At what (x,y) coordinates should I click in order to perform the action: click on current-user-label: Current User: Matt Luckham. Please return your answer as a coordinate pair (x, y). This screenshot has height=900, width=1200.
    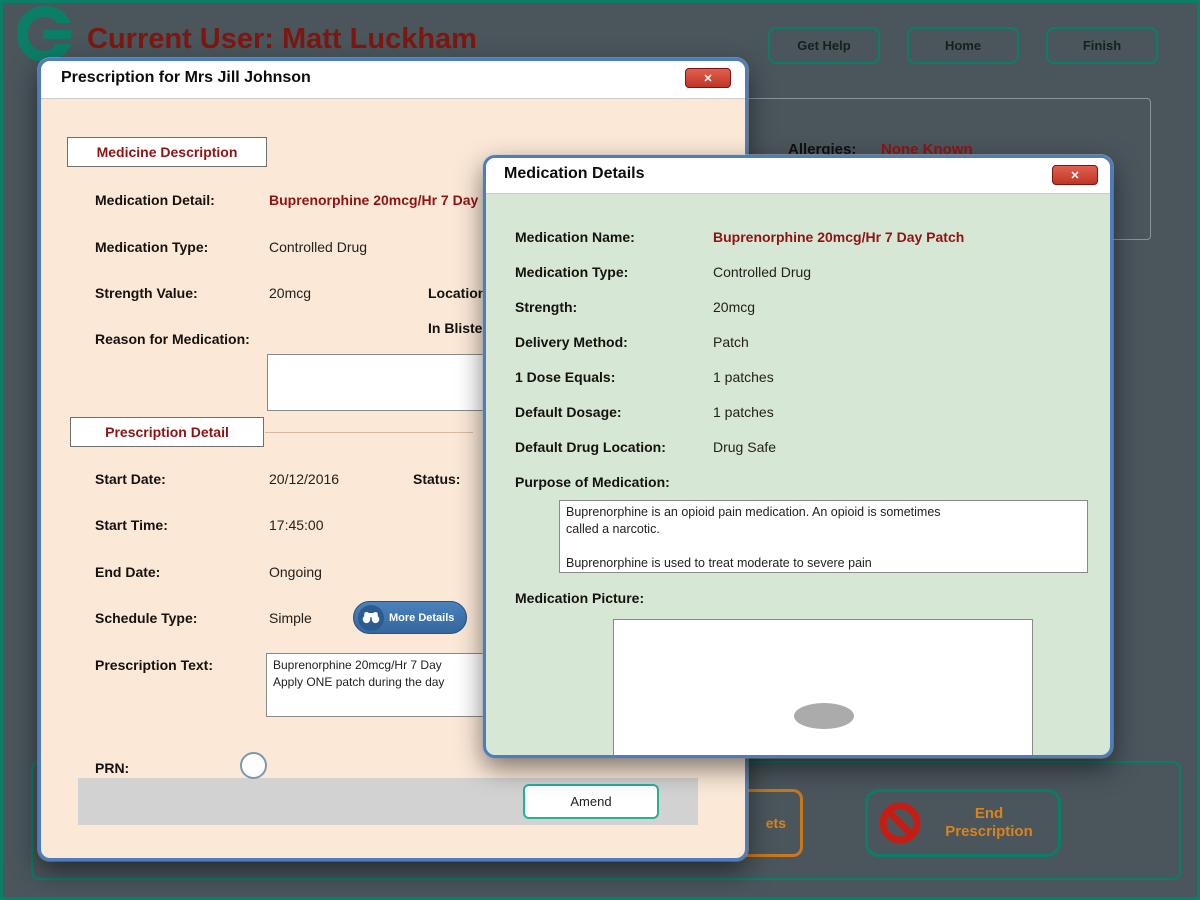
    Looking at the image, I should click on (282, 39).